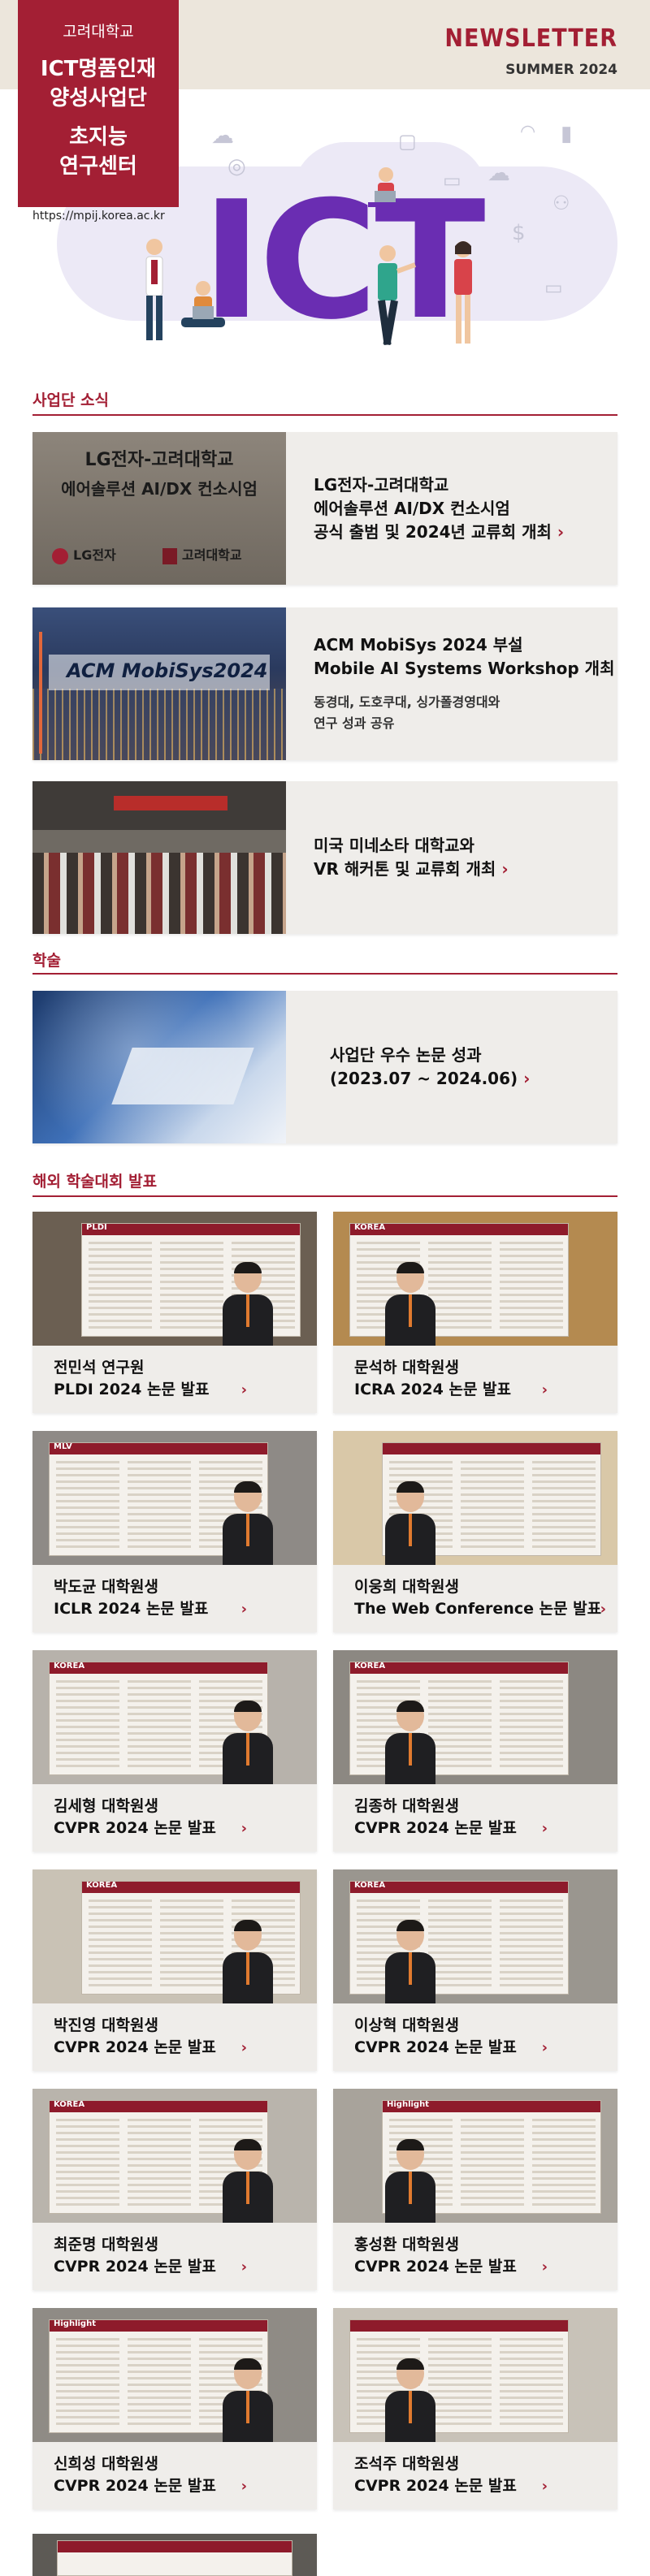 The image size is (650, 2576). What do you see at coordinates (344, 261) in the screenshot?
I see `hero-ict-text: ICT` at bounding box center [344, 261].